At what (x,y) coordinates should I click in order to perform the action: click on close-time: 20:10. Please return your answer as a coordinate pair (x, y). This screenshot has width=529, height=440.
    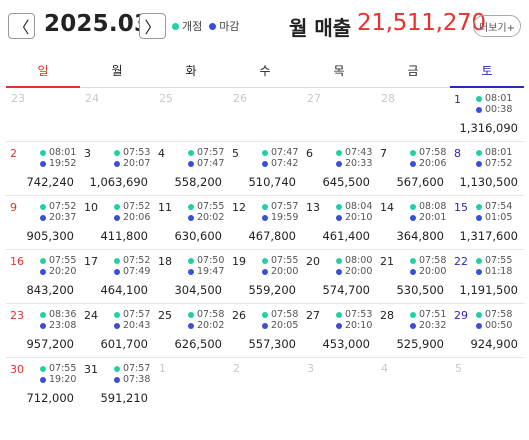
    Looking at the image, I should click on (359, 325).